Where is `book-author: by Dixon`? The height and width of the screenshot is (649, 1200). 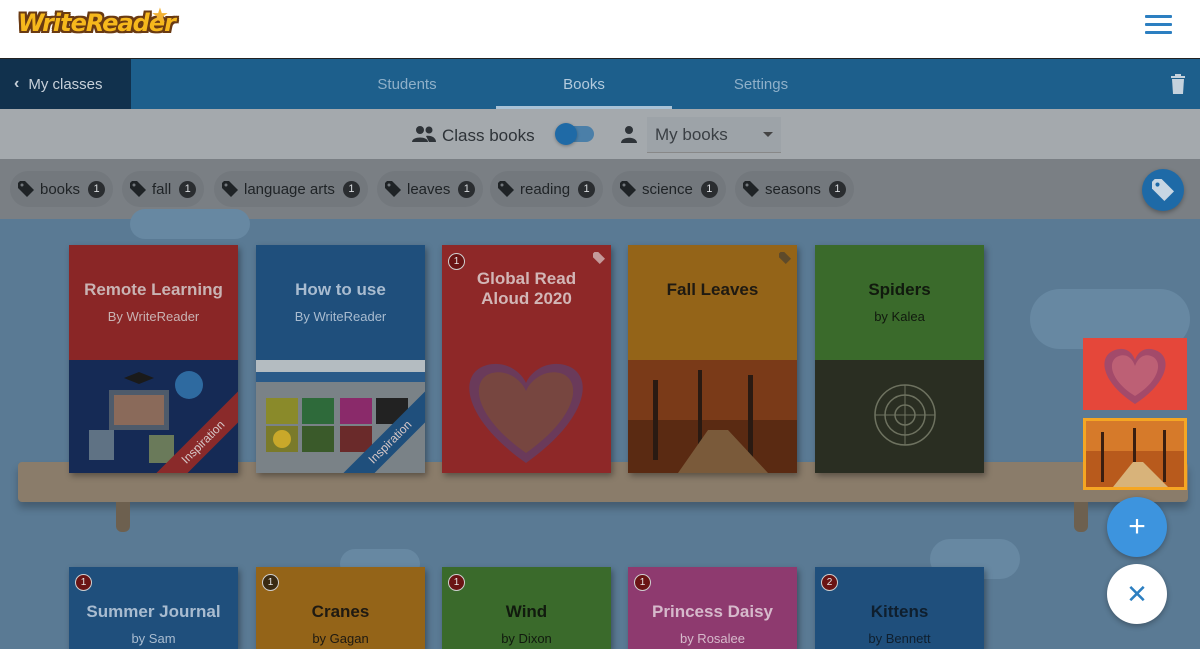 book-author: by Dixon is located at coordinates (526, 638).